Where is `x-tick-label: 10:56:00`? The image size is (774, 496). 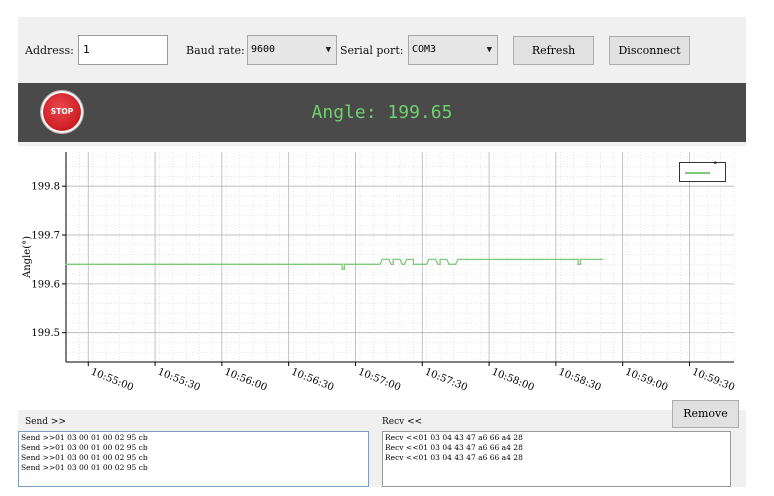 x-tick-label: 10:56:00 is located at coordinates (246, 380).